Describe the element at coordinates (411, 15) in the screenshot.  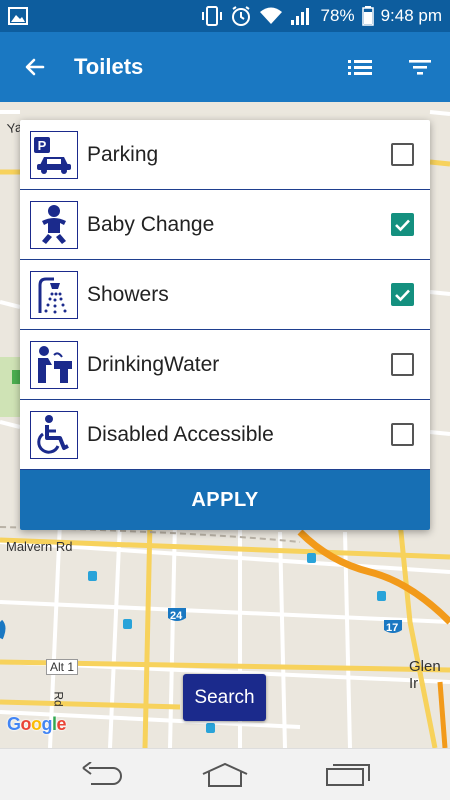
I see `clock-text: 9:48 pm` at that location.